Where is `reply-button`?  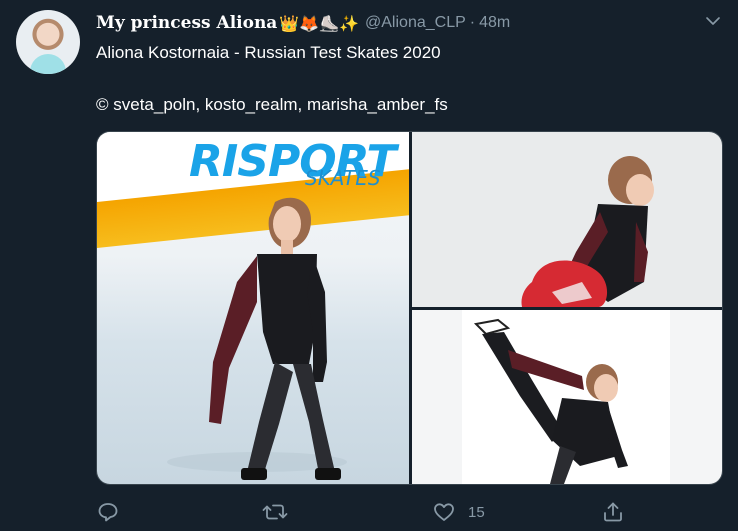 reply-button is located at coordinates (114, 512).